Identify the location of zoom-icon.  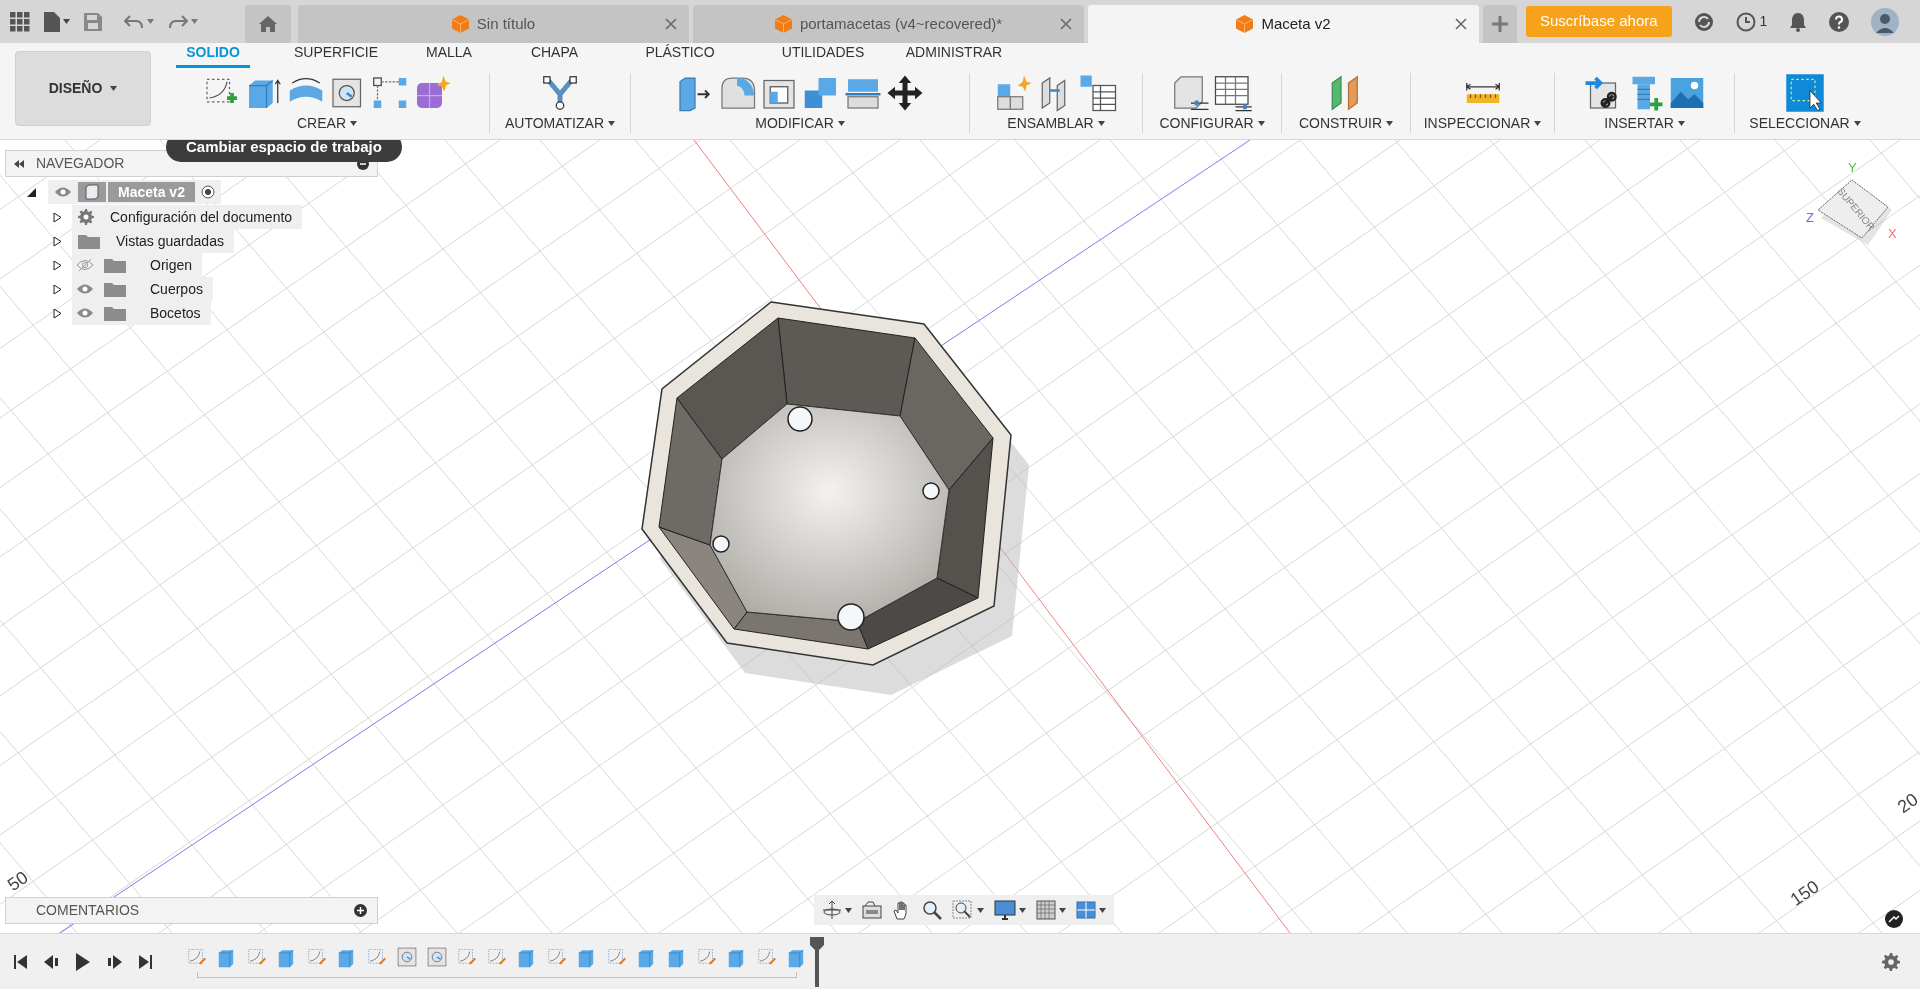
(932, 910).